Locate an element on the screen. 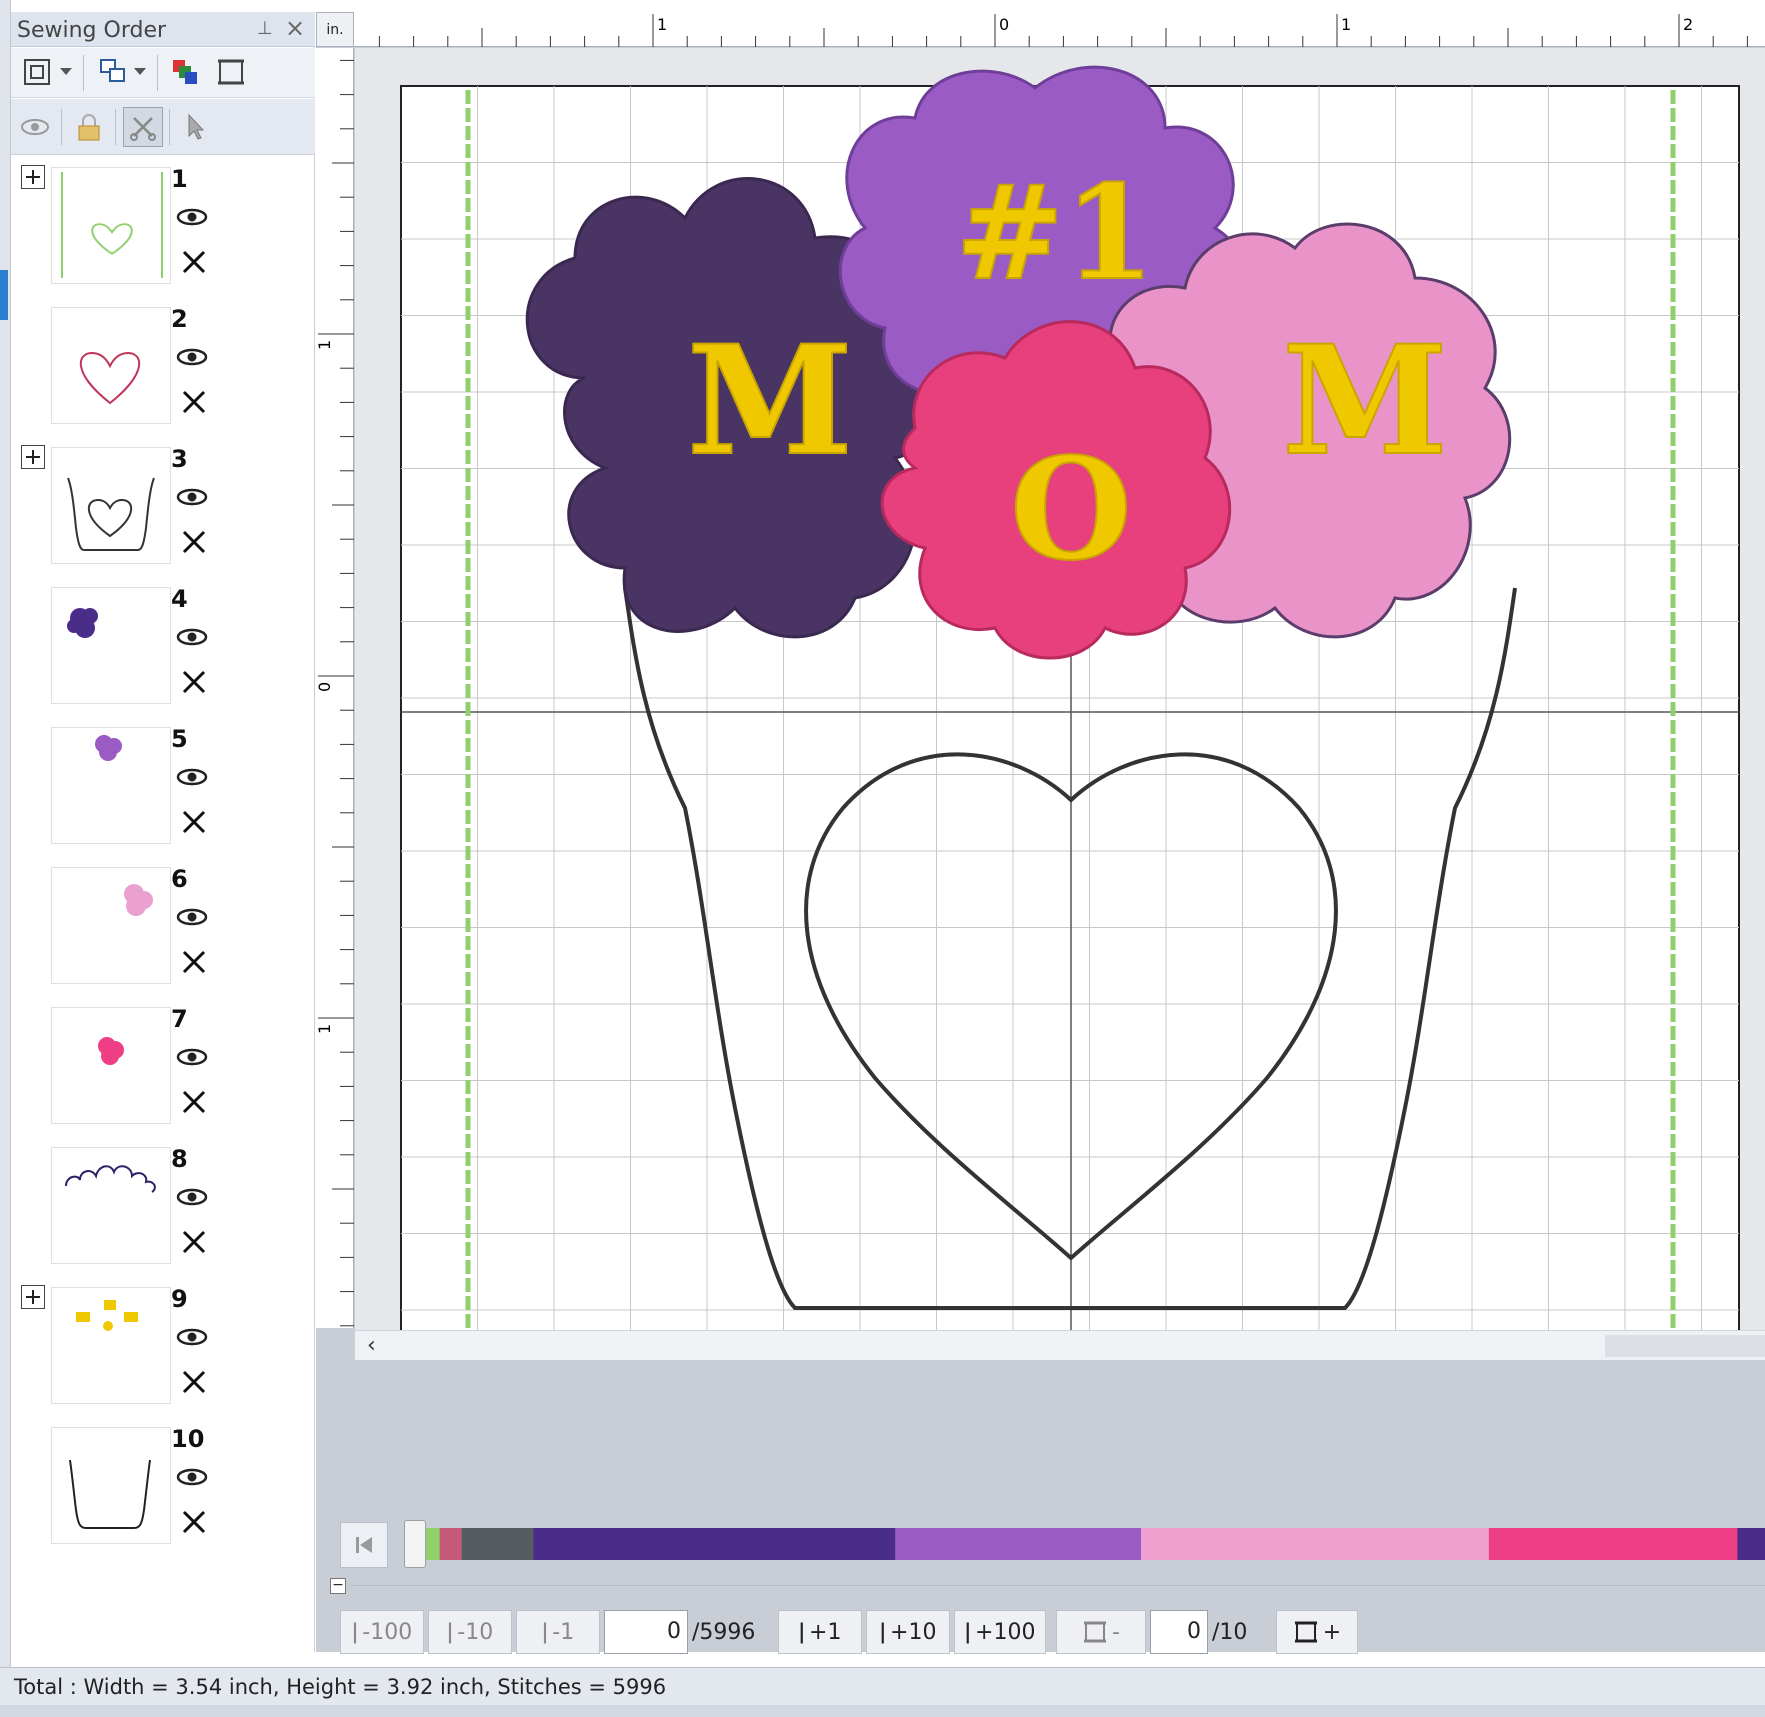  list-item: 9 is located at coordinates (163, 1347).